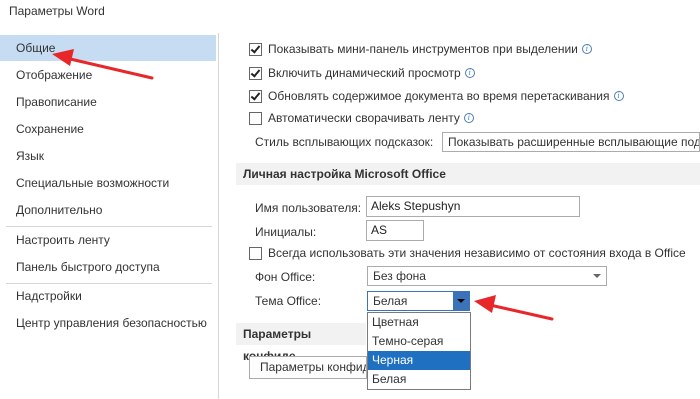  Describe the element at coordinates (255, 253) in the screenshot. I see `always-use-checkbox` at that location.